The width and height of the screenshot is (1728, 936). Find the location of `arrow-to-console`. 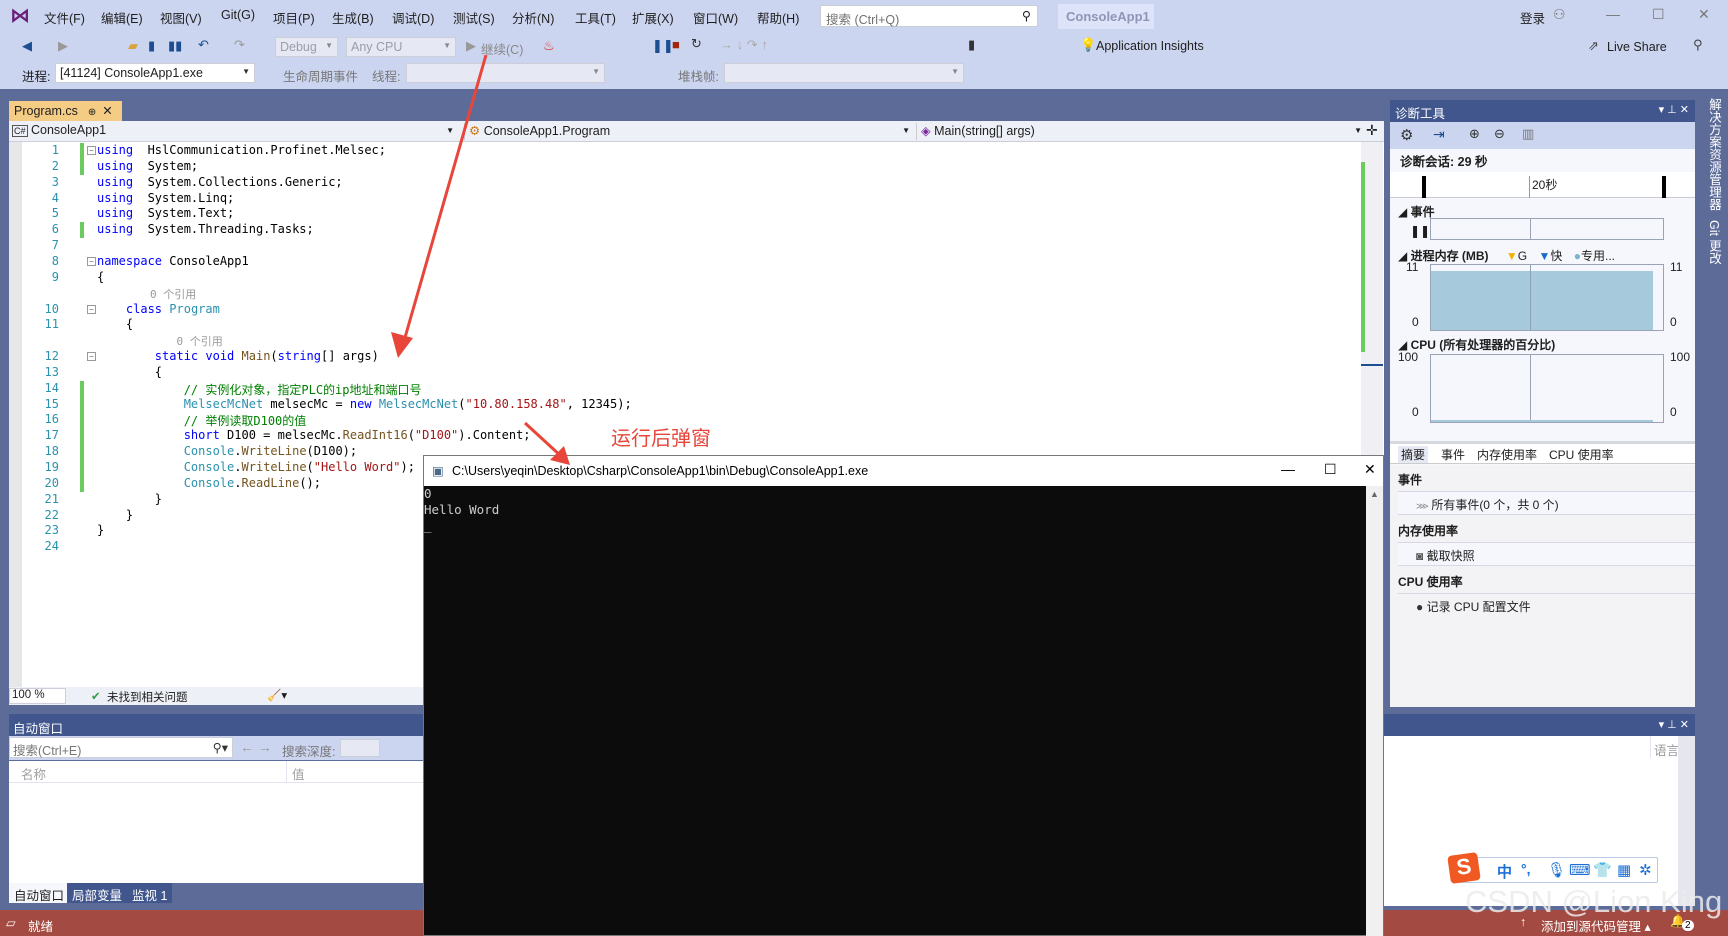

arrow-to-console is located at coordinates (546, 443).